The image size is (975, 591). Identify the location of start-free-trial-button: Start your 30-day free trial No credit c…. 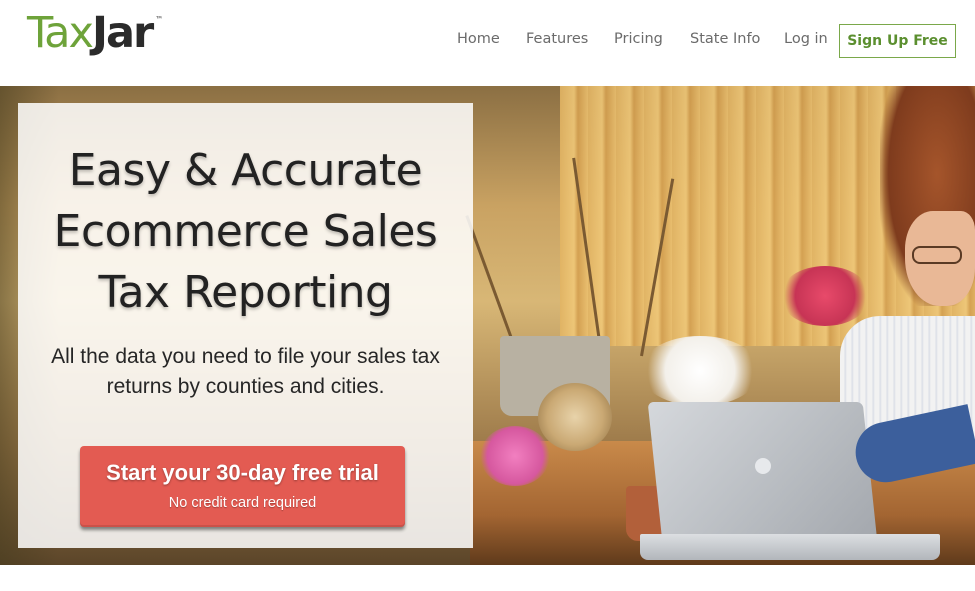
(242, 486).